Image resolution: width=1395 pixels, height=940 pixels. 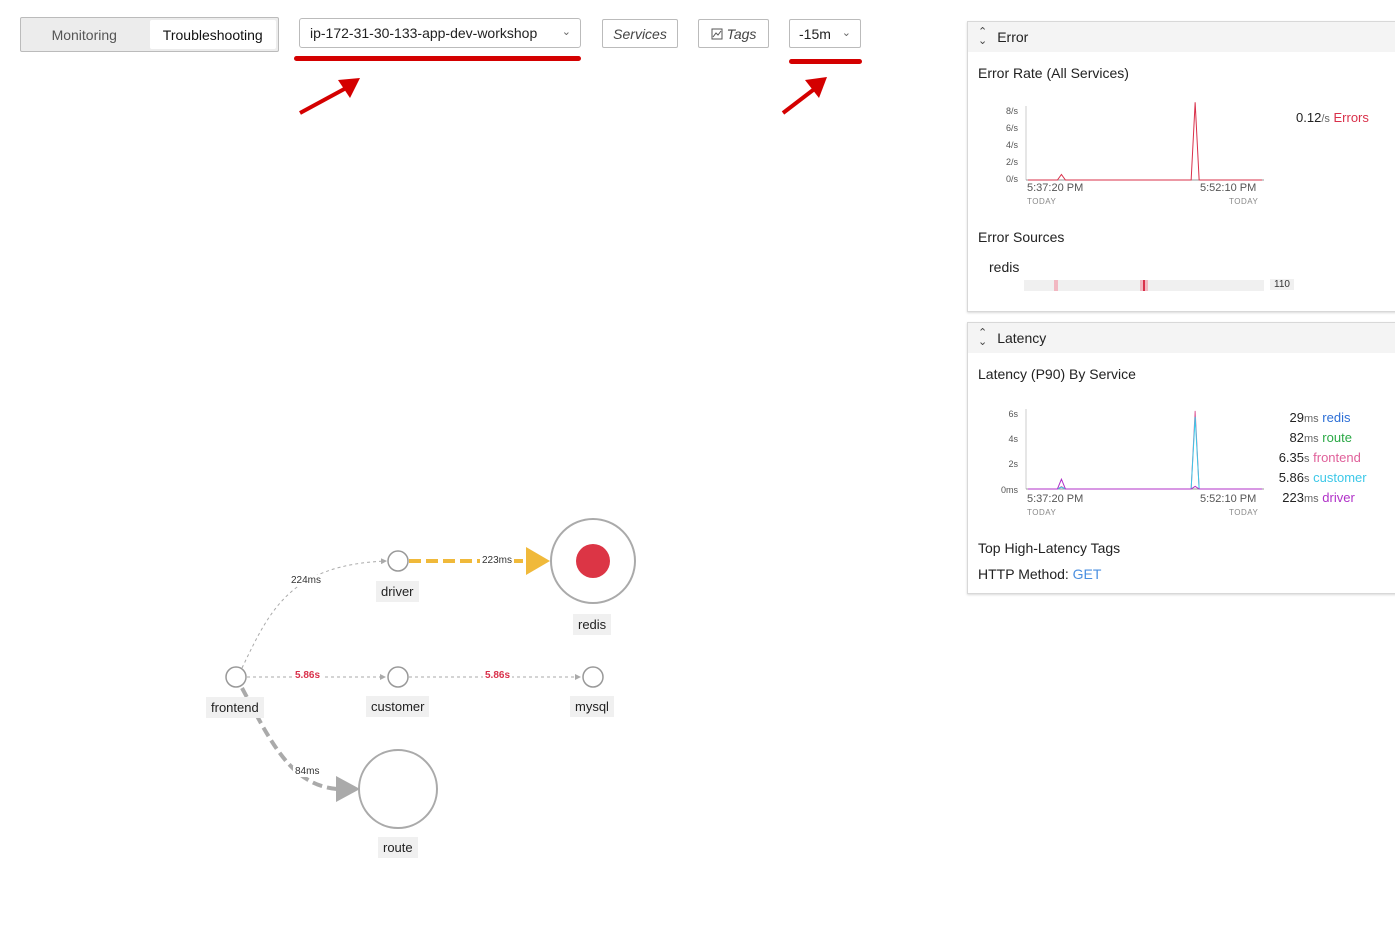 What do you see at coordinates (308, 675) in the screenshot?
I see `edge-label-frontend-customer: 5.86s` at bounding box center [308, 675].